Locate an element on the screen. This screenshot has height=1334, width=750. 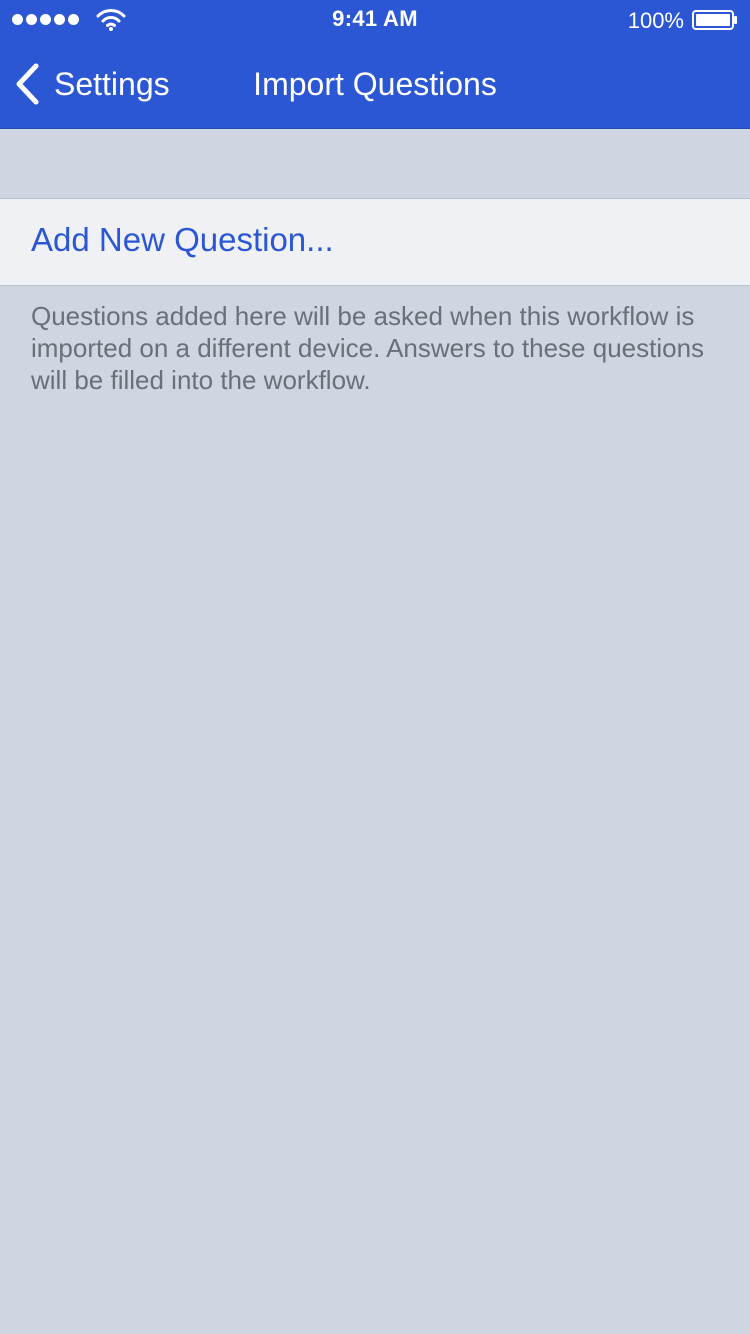
navigation-bar: Settings Import Questions is located at coordinates (375, 84).